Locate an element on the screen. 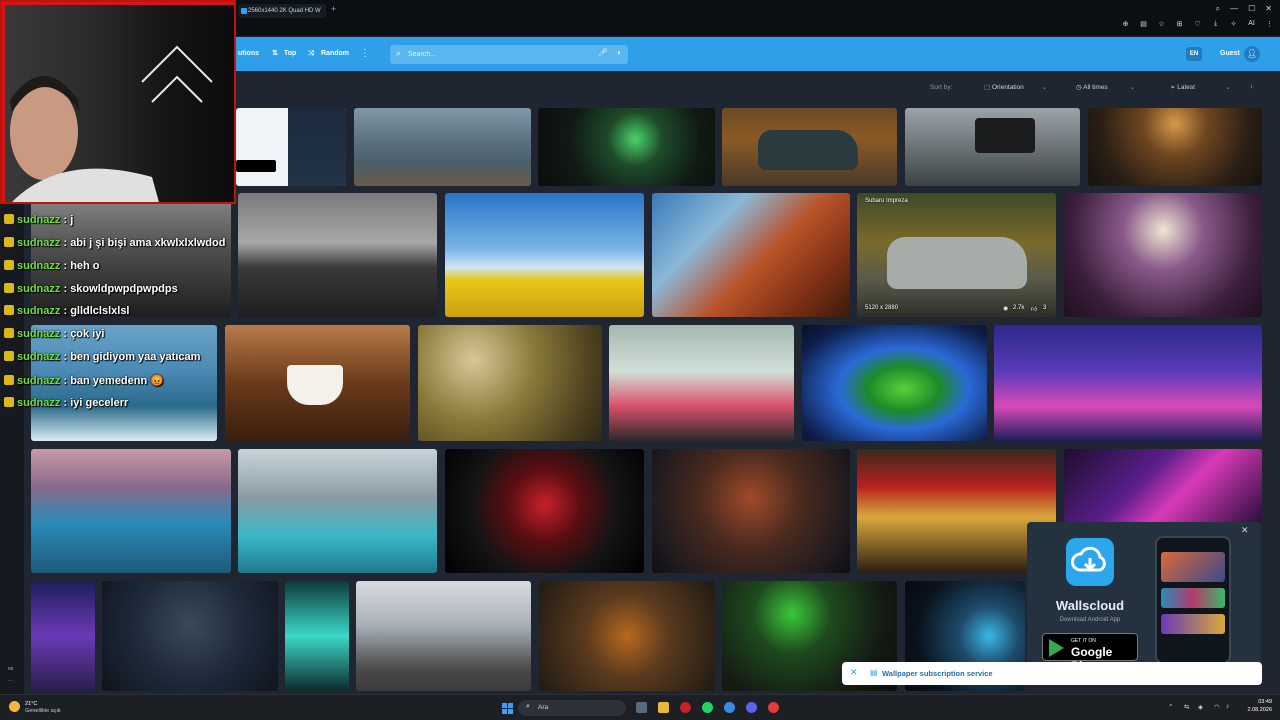 Image resolution: width=1280 pixels, height=720 pixels. opera-gx-icon is located at coordinates (685, 707).